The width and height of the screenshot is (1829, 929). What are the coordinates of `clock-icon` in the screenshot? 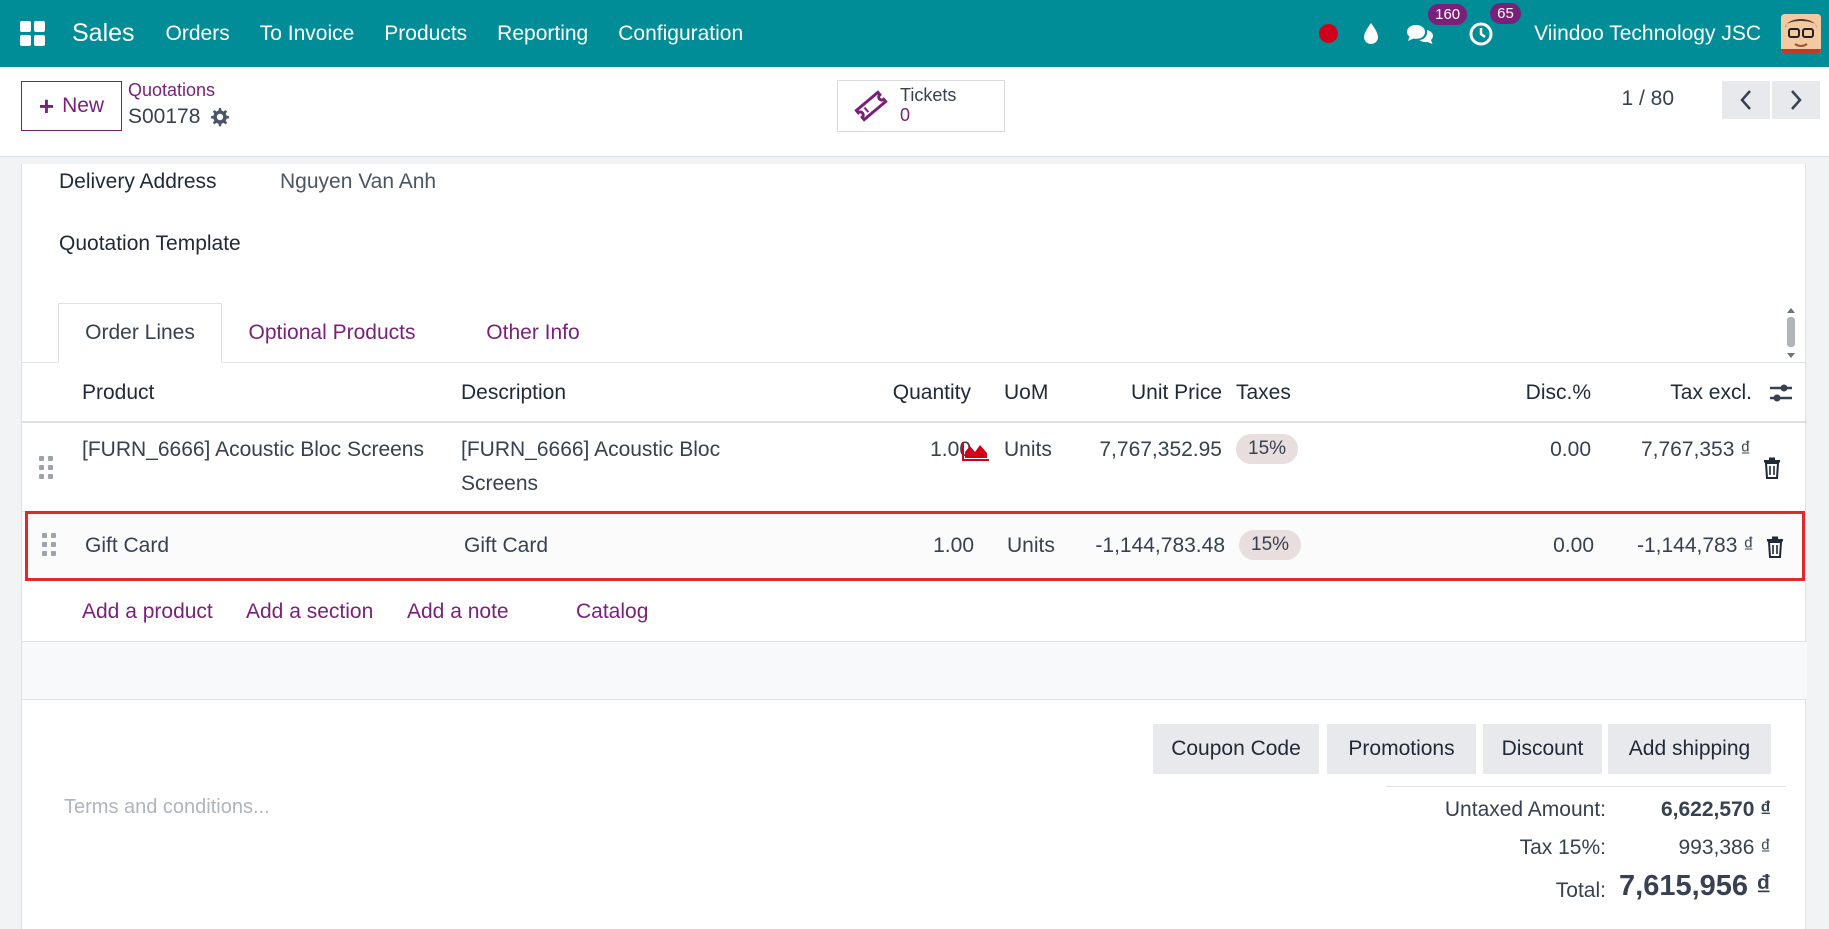 It's located at (1481, 33).